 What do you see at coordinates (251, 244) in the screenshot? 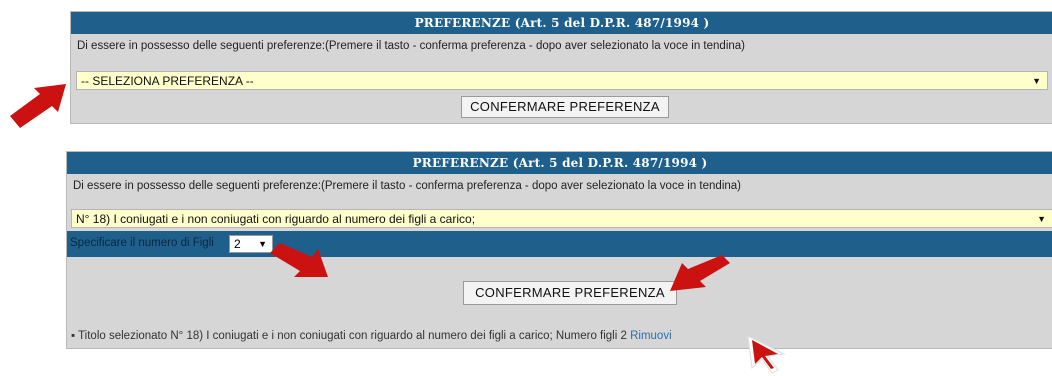
I see `figli-select: 2 ▼` at bounding box center [251, 244].